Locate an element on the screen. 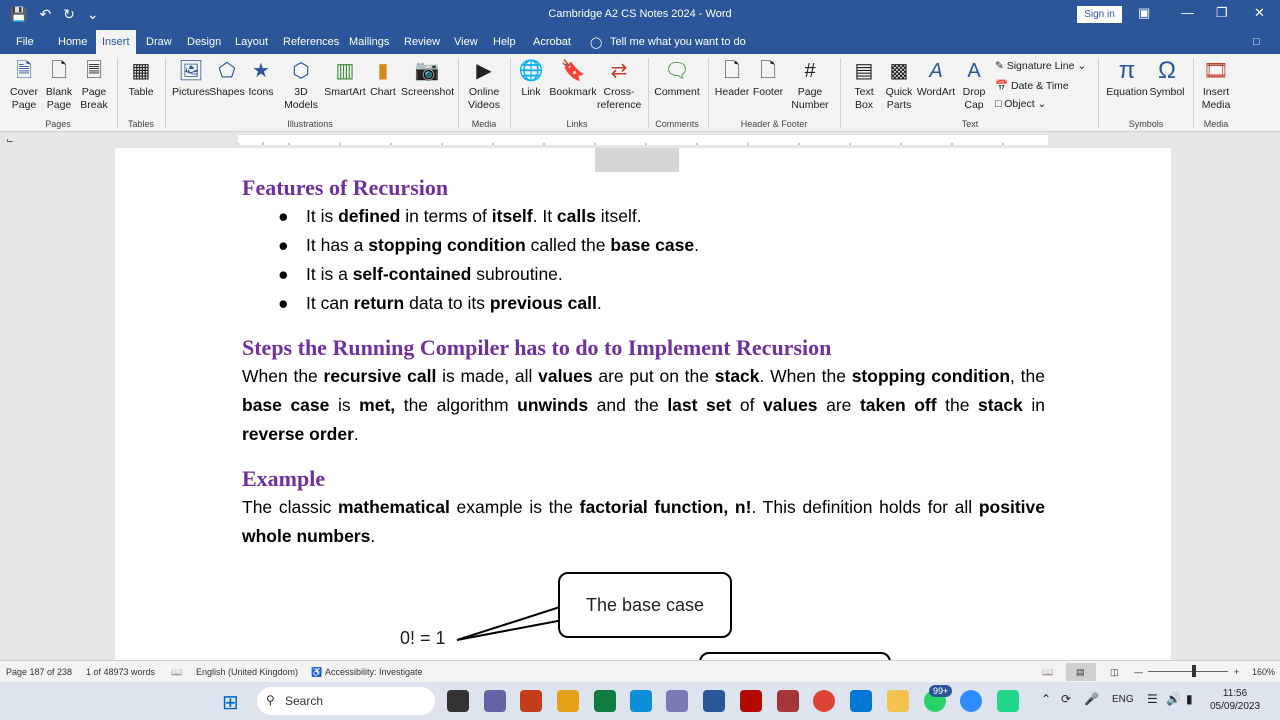 The height and width of the screenshot is (720, 1280). zoom-slider-thumb is located at coordinates (1194, 671).